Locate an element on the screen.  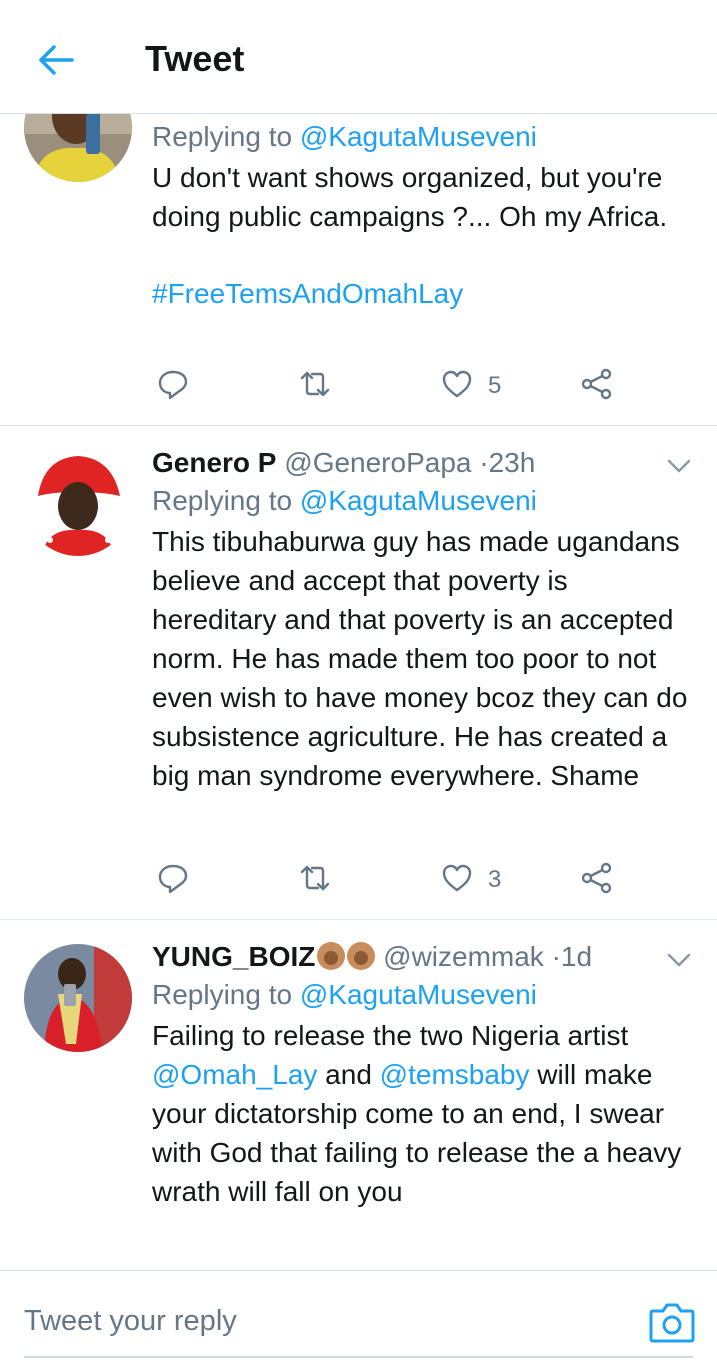
back-arrow-icon is located at coordinates (56, 60).